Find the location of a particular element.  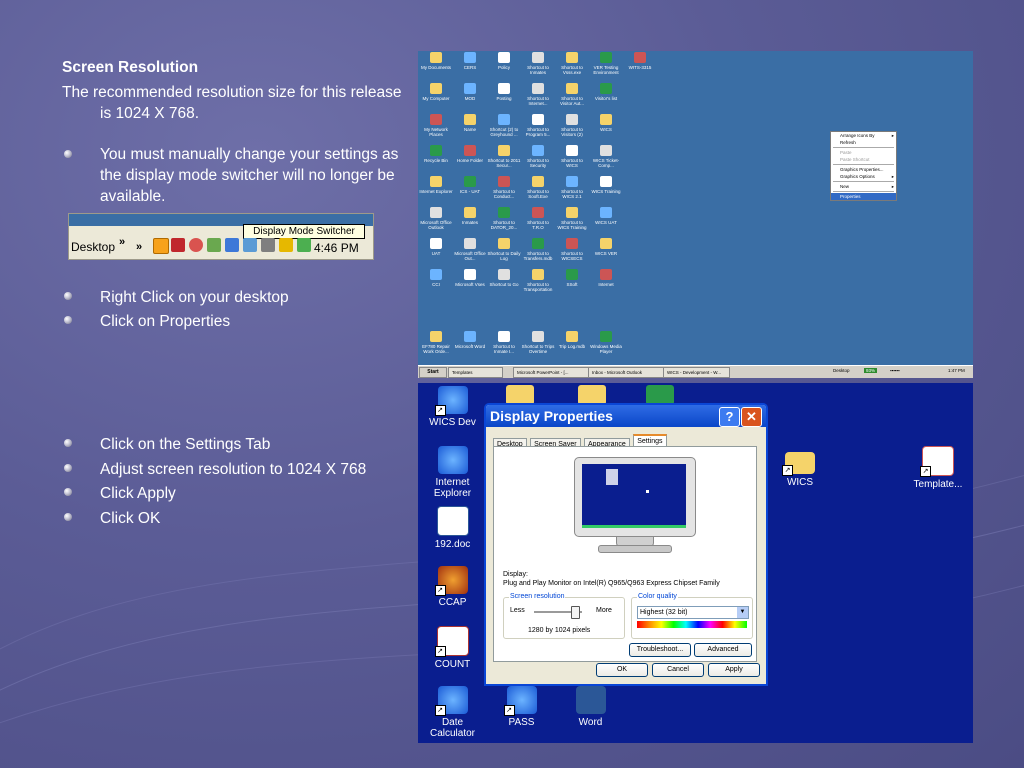

clock: 4:46 PM is located at coordinates (336, 248).